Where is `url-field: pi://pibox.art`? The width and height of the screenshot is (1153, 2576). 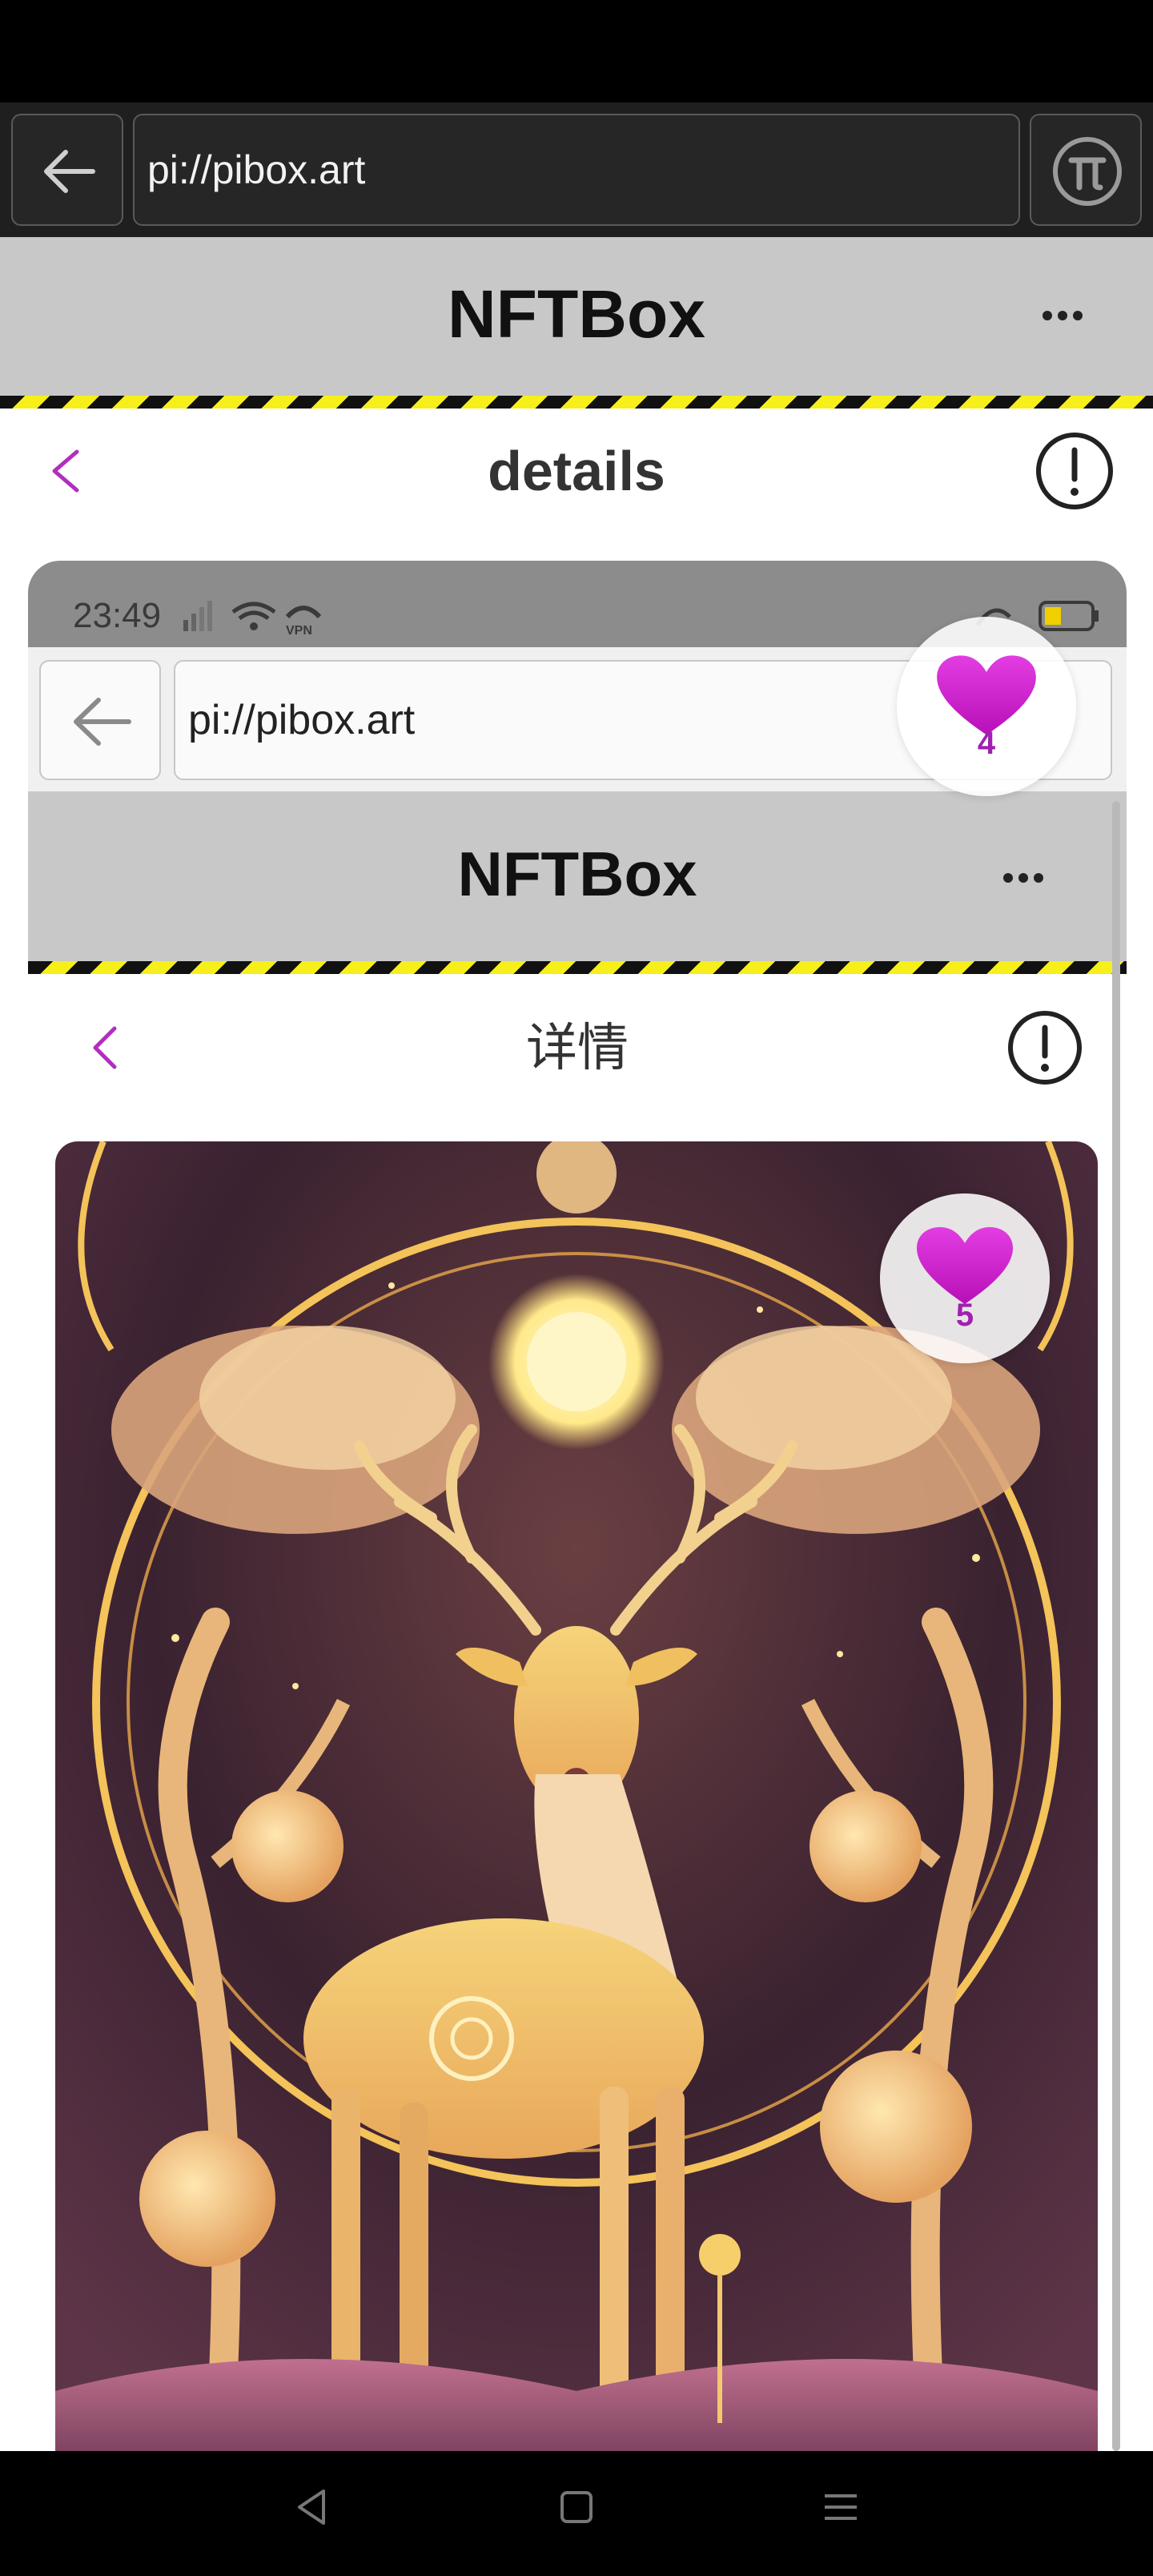
url-field: pi://pibox.art is located at coordinates (576, 170).